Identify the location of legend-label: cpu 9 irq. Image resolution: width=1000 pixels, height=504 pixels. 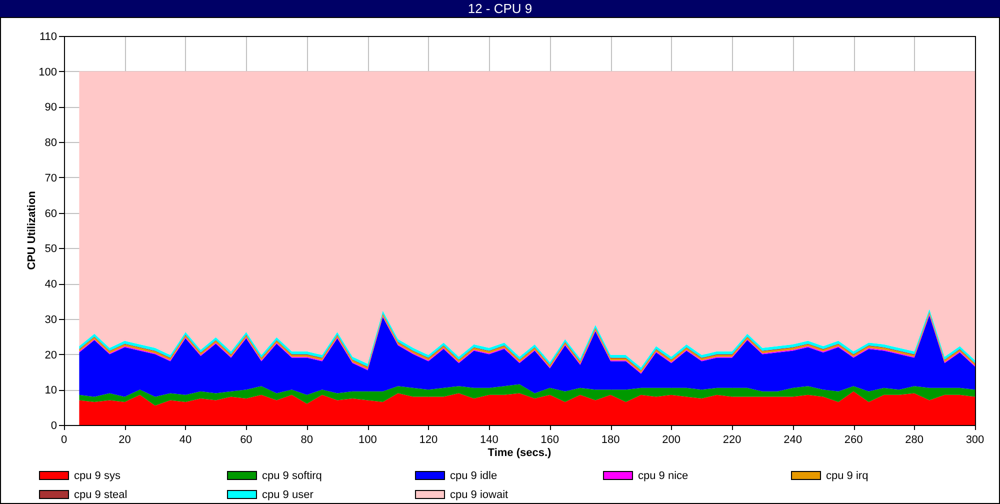
(847, 476).